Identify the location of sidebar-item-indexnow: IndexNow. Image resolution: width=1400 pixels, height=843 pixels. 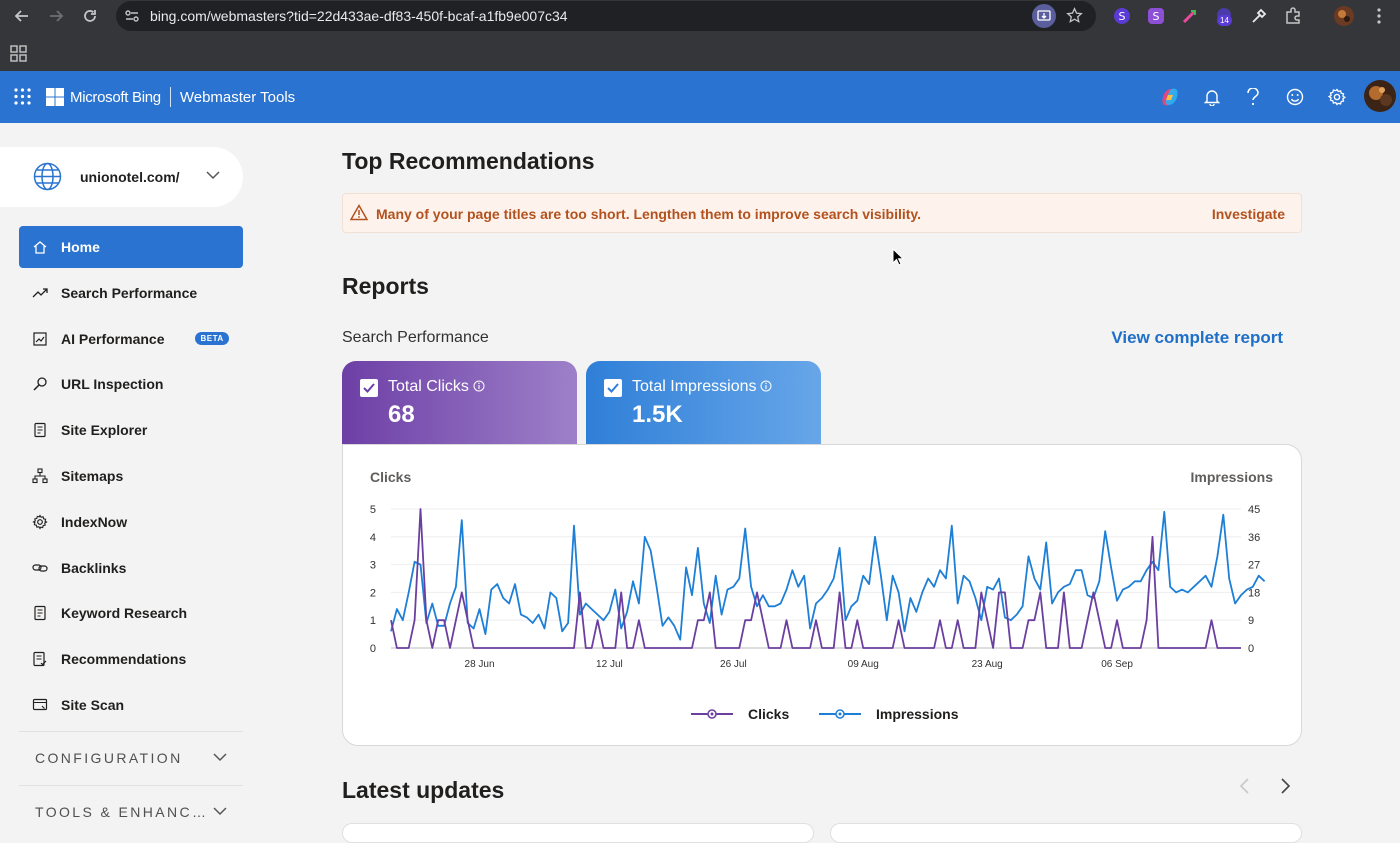
(131, 522).